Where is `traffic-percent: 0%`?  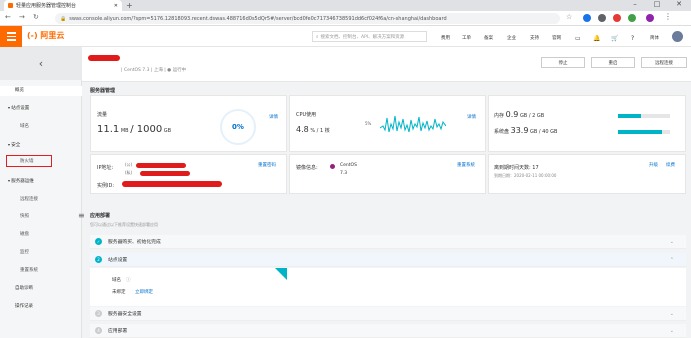
traffic-percent: 0% is located at coordinates (238, 127).